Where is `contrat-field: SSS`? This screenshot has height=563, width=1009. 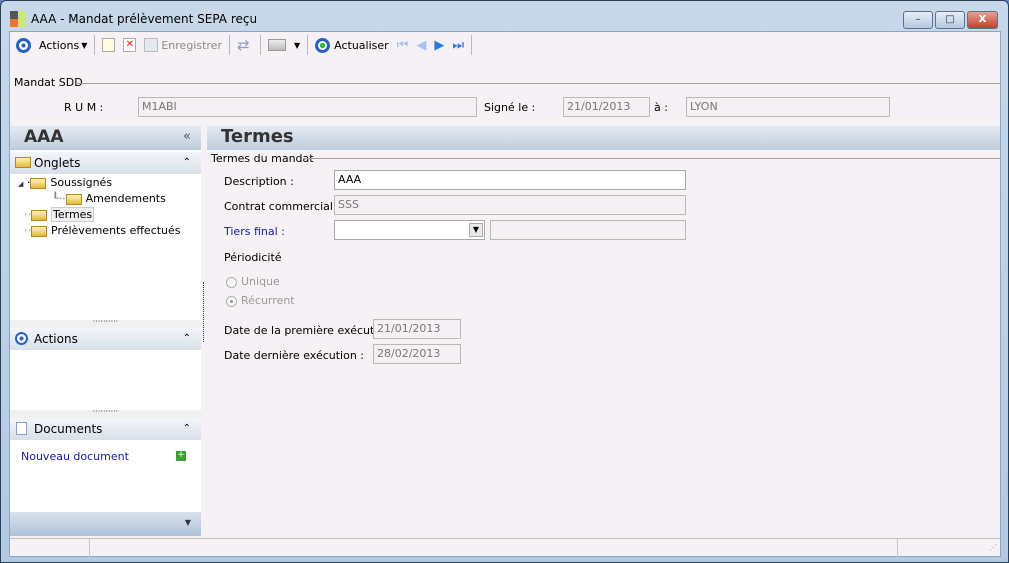
contrat-field: SSS is located at coordinates (510, 205).